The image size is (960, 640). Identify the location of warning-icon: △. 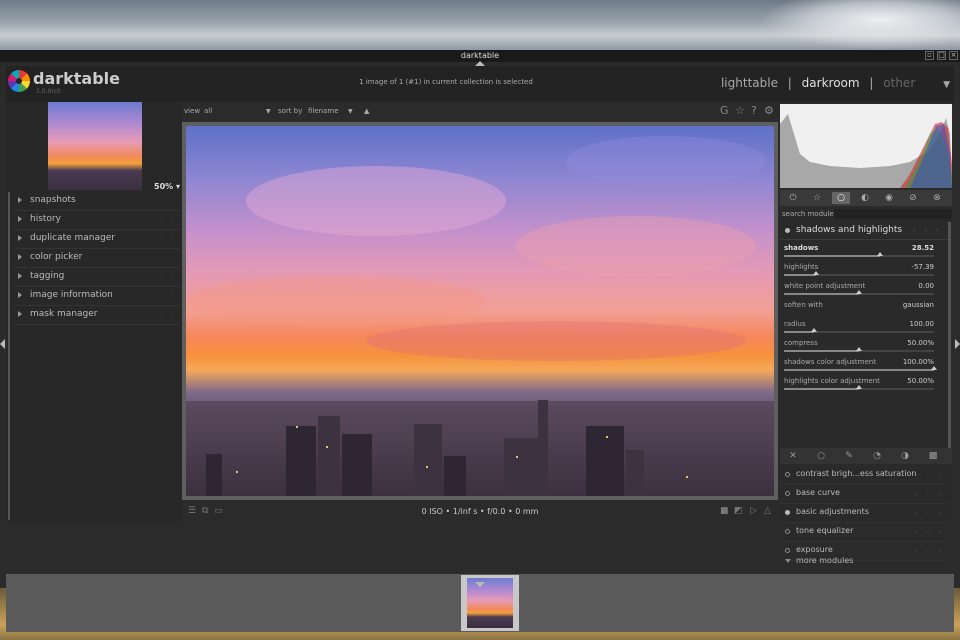
(767, 511).